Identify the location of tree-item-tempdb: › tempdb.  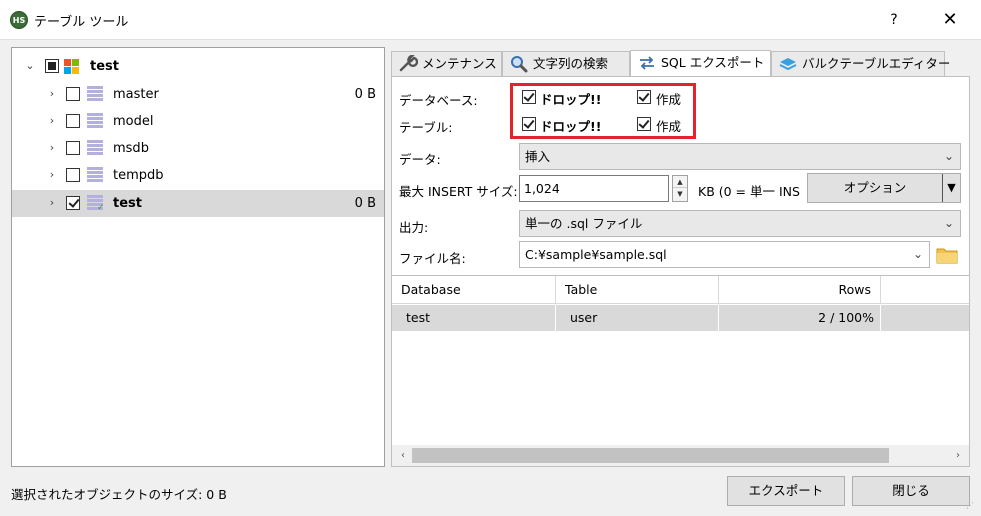
(198, 175).